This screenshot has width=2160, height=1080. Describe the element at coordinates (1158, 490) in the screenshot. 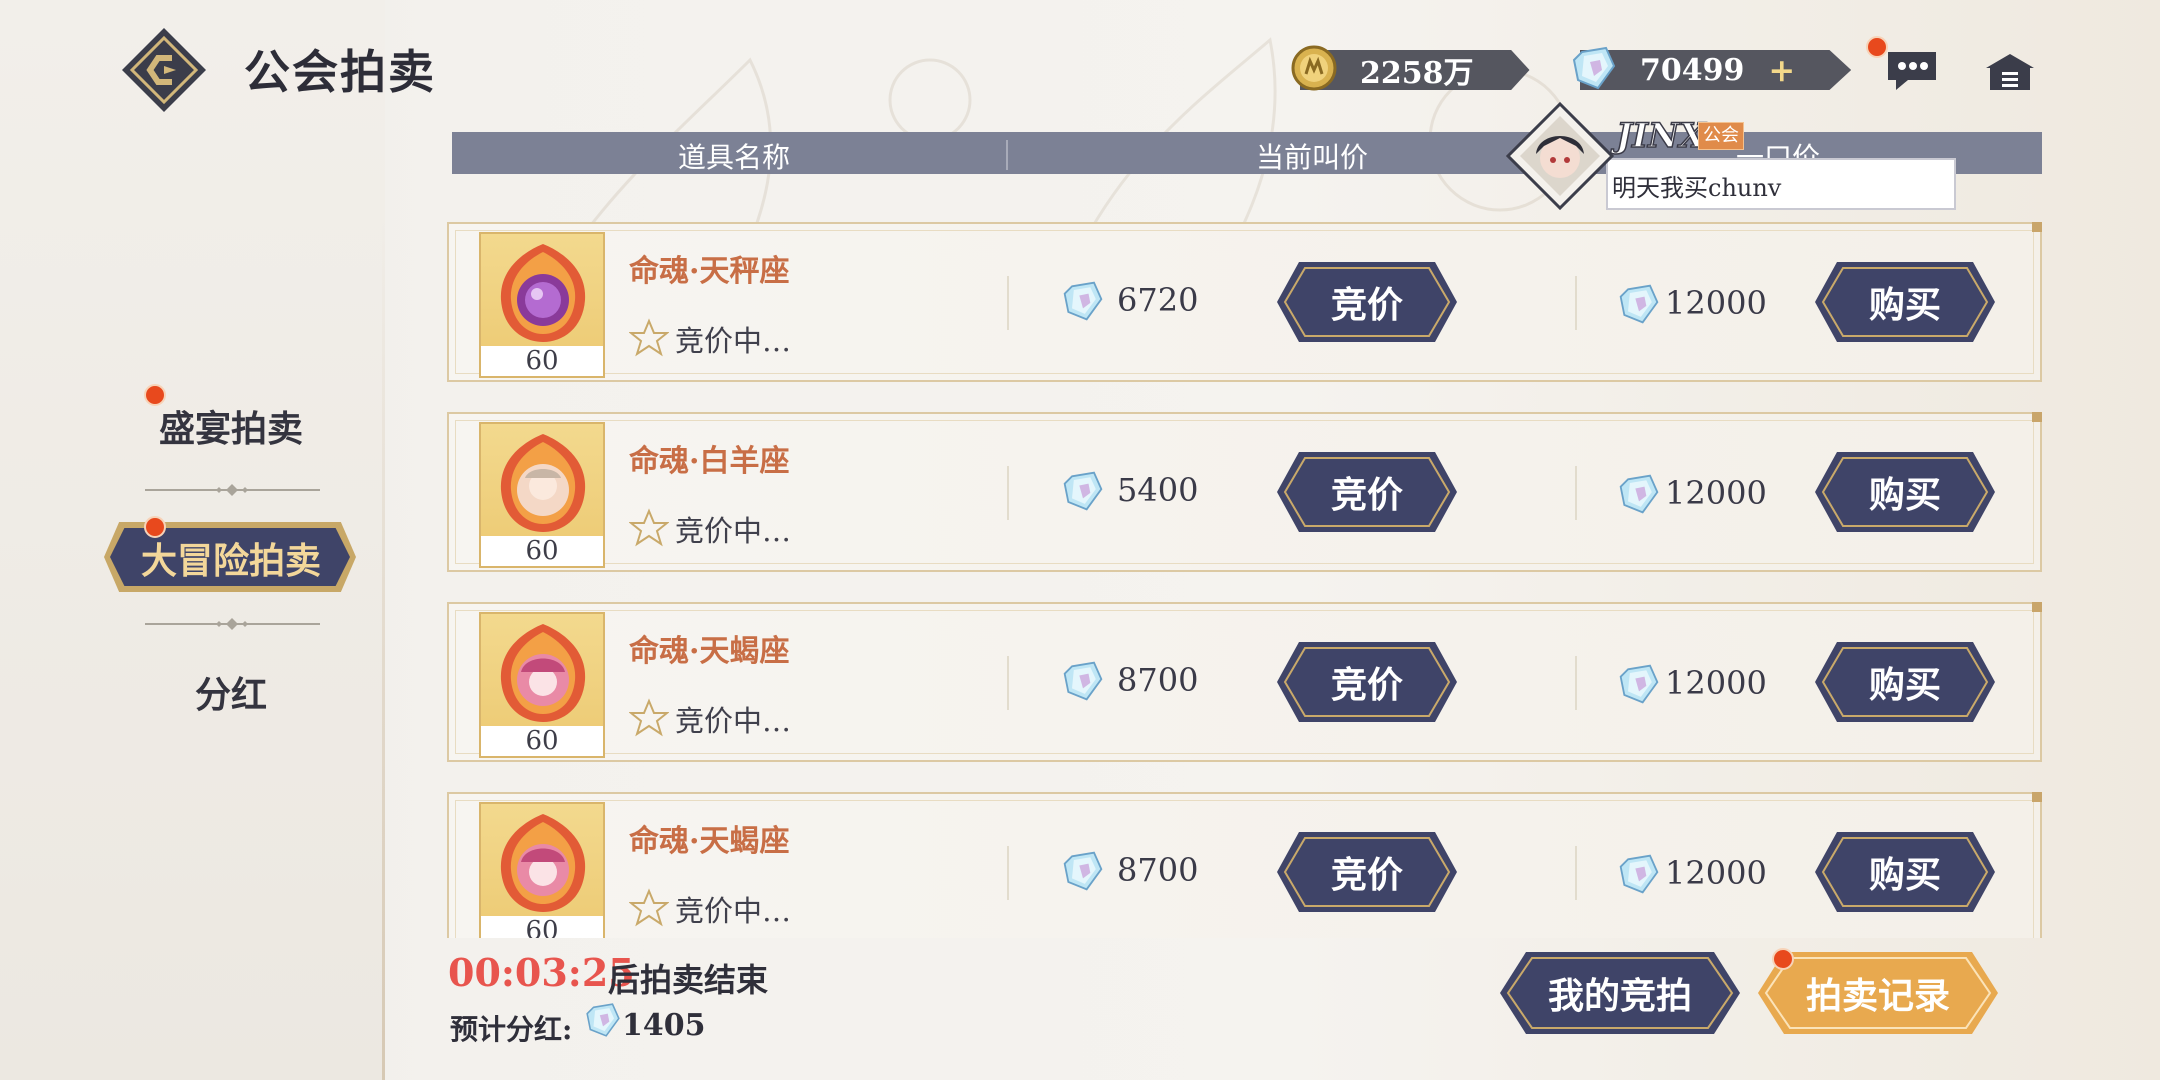

I see `current-bid: 5400` at that location.